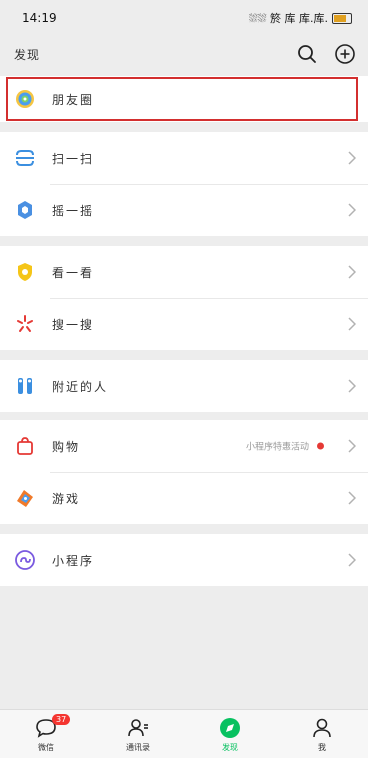 This screenshot has width=368, height=758. Describe the element at coordinates (138, 747) in the screenshot. I see `tab-label: 通讯录` at that location.